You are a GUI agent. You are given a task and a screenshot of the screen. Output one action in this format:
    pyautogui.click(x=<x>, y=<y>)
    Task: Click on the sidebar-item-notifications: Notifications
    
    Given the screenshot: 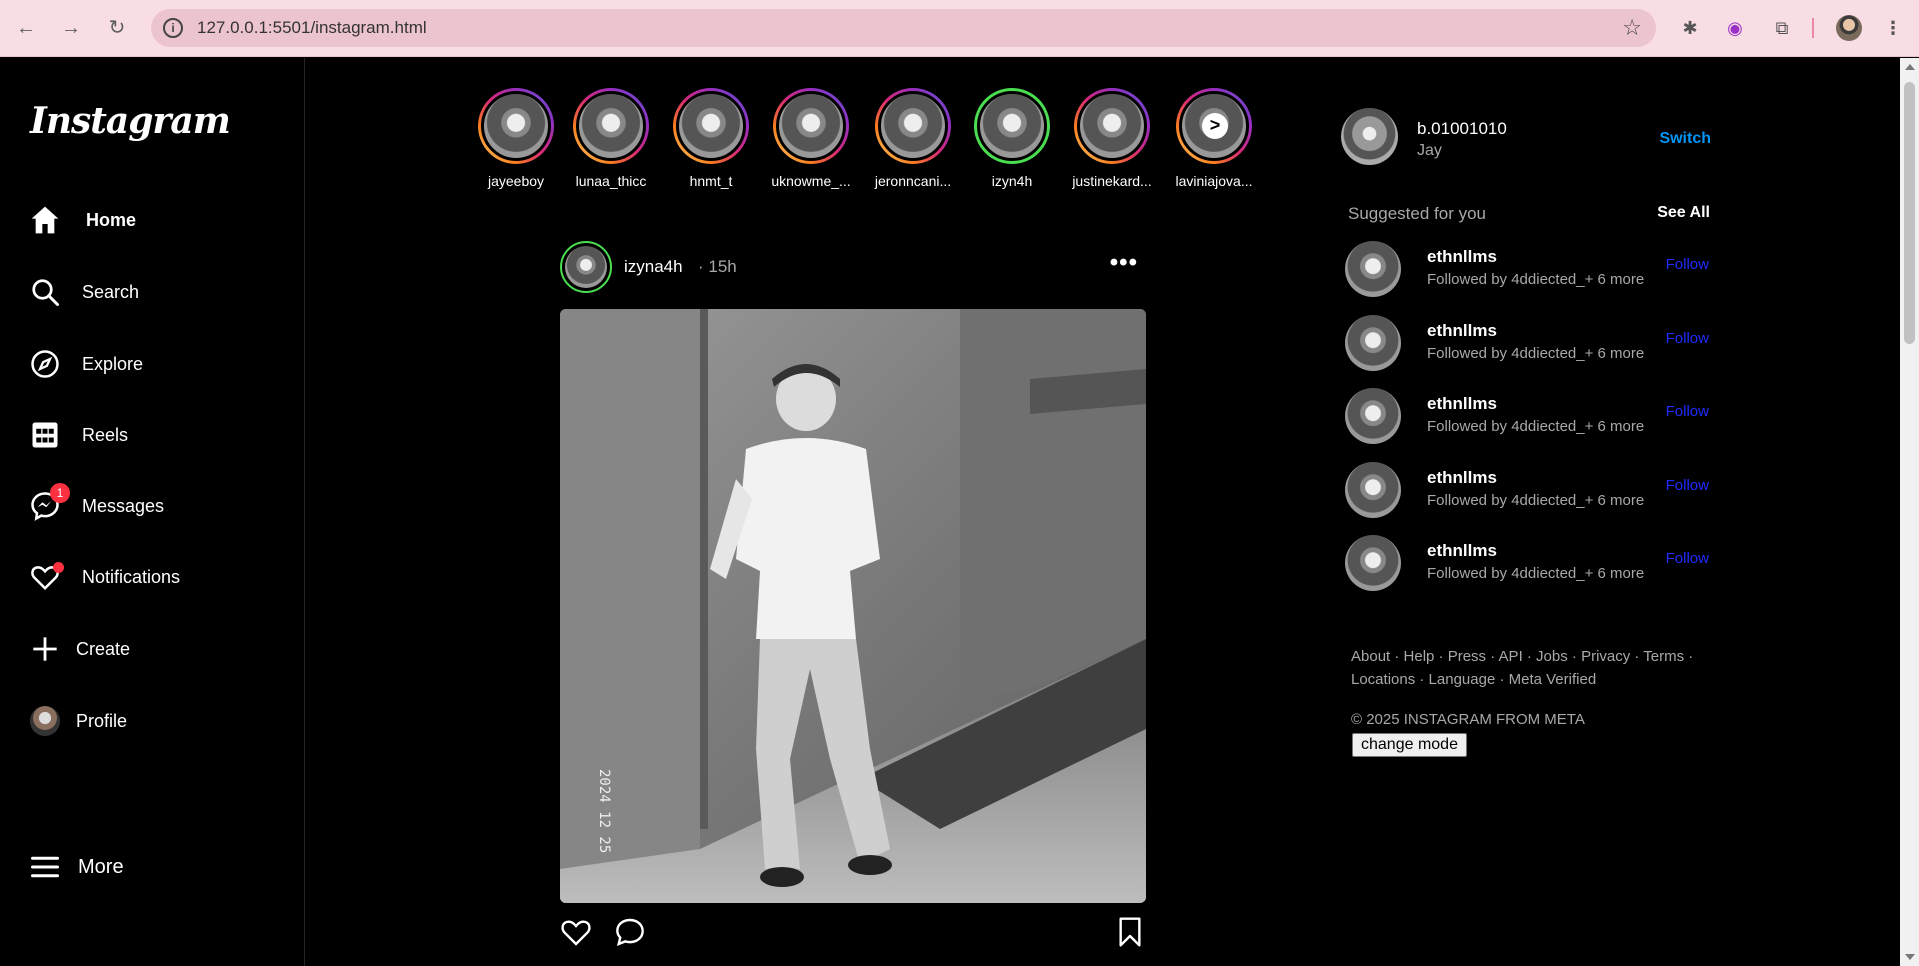 What is the action you would take?
    pyautogui.click(x=104, y=577)
    